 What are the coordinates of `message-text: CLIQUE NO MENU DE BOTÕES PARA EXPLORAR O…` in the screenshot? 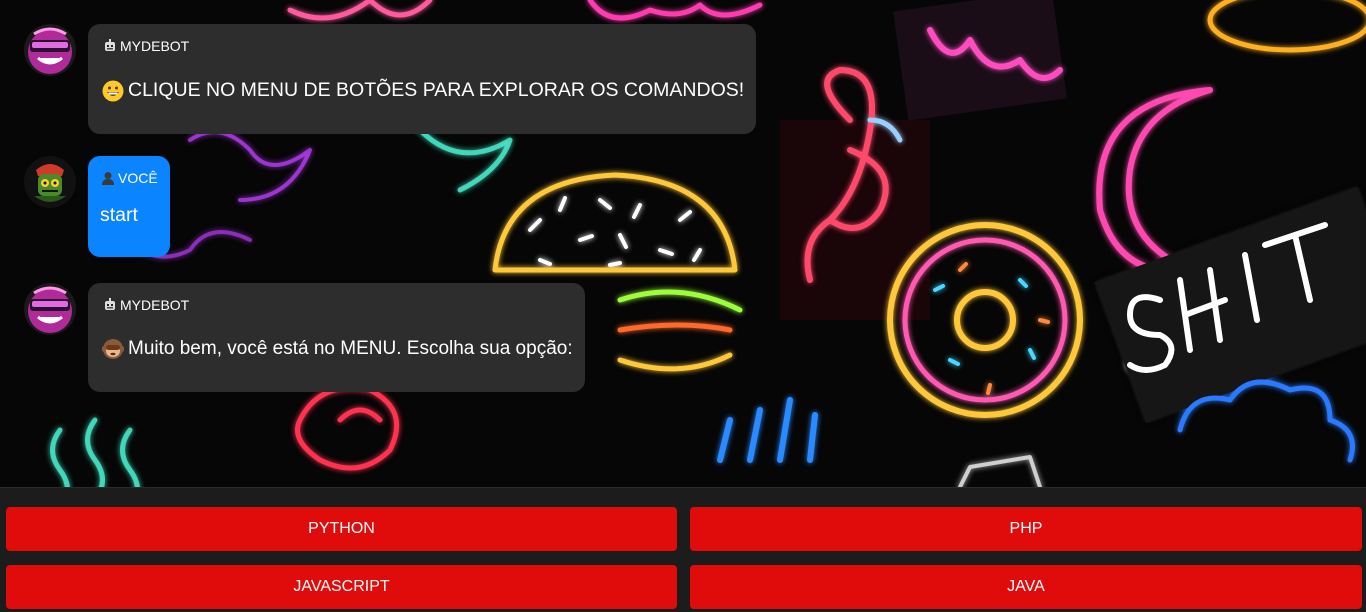 It's located at (436, 90).